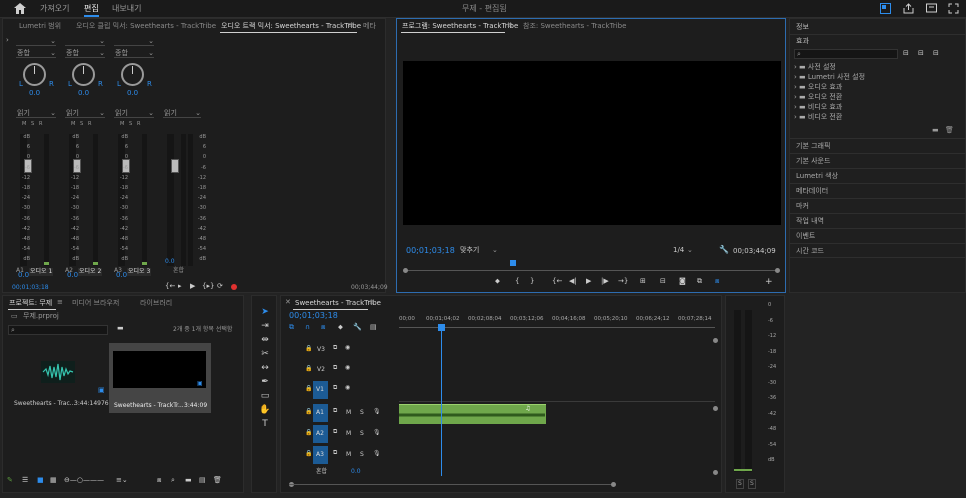 This screenshot has height=498, width=966. What do you see at coordinates (40, 26) in the screenshot?
I see `tab-lumetri-scopes: Lumetri 범위` at bounding box center [40, 26].